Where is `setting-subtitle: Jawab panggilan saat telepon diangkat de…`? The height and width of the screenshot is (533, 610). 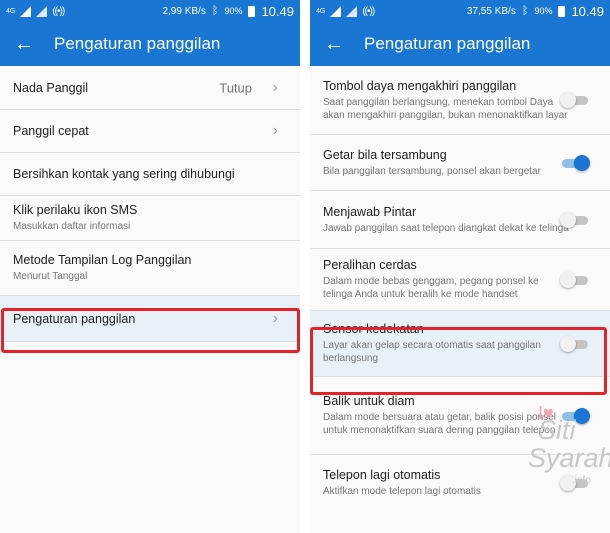
setting-subtitle: Jawab panggilan saat telepon diangkat de… is located at coordinates (446, 228).